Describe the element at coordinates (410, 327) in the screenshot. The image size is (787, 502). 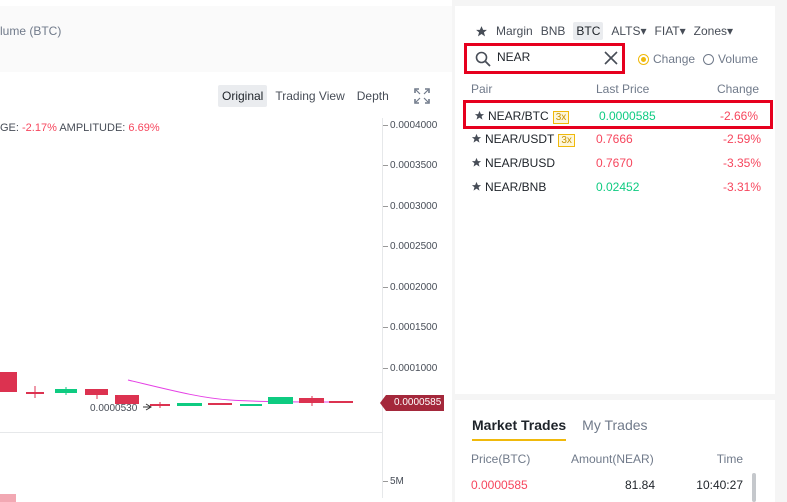
I see `y-tick: 0.0001500` at that location.